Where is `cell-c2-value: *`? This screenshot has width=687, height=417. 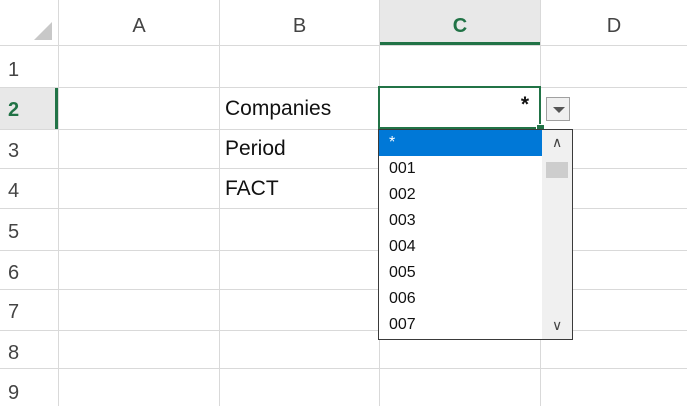
cell-c2-value: * is located at coordinates (524, 104).